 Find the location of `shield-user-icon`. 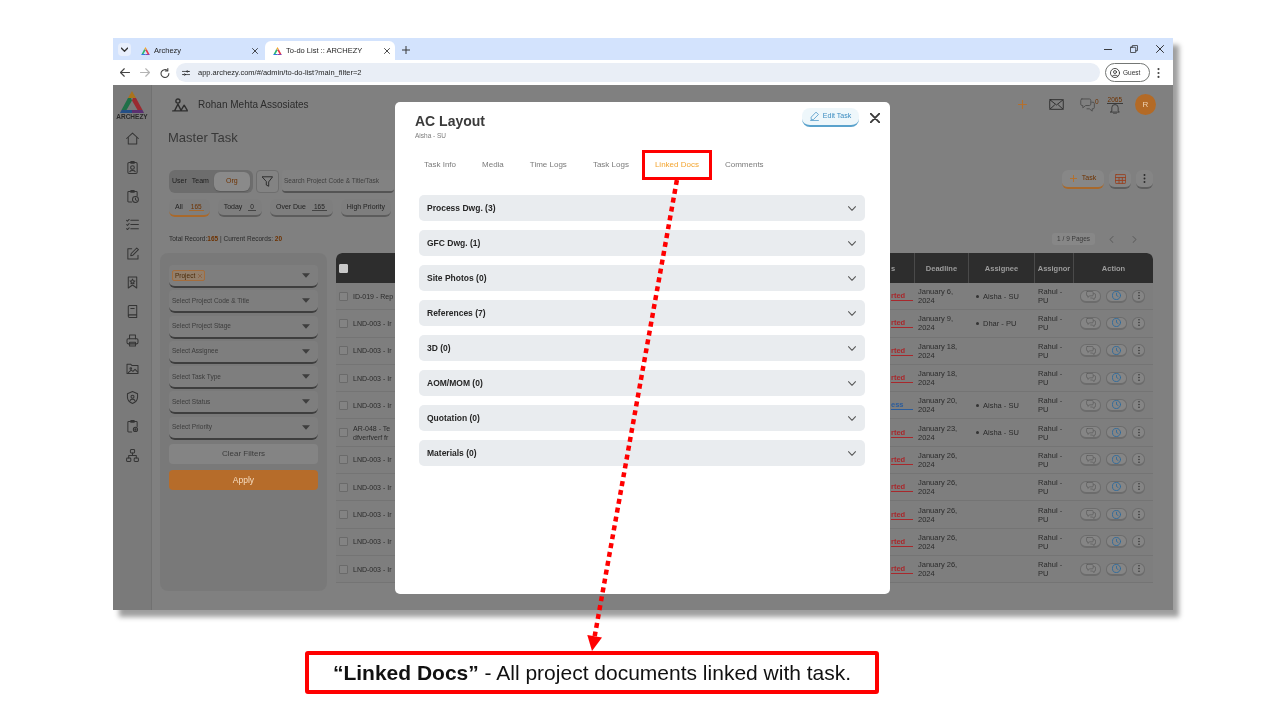

shield-user-icon is located at coordinates (132, 398).